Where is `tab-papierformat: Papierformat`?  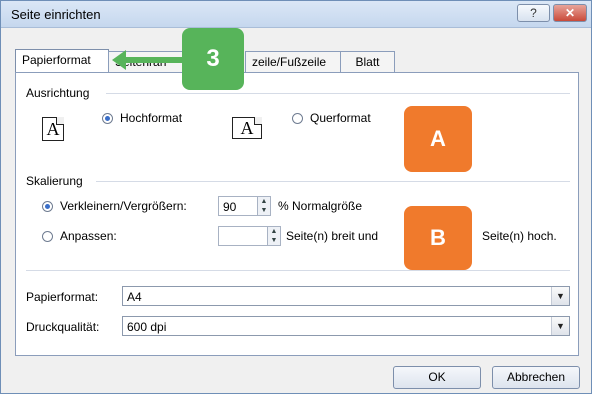 tab-papierformat: Papierformat is located at coordinates (62, 61).